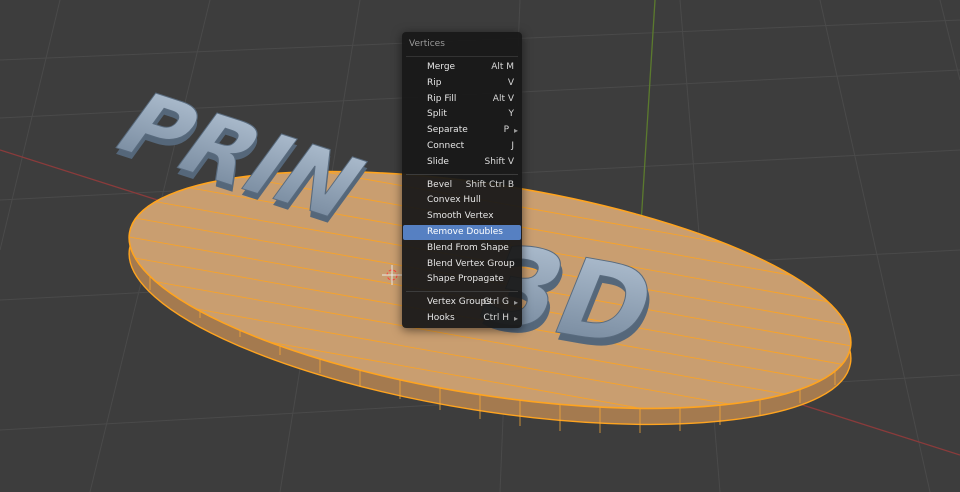  What do you see at coordinates (440, 184) in the screenshot?
I see `menu-item-label: Bevel` at bounding box center [440, 184].